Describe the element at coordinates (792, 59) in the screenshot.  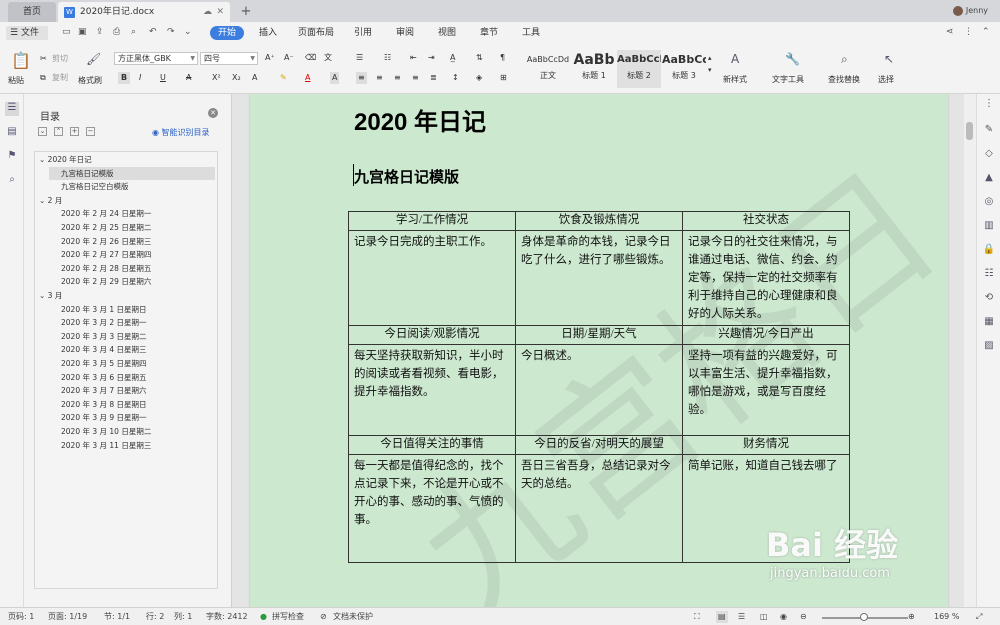
I see `wrench-icon: 🔧` at that location.